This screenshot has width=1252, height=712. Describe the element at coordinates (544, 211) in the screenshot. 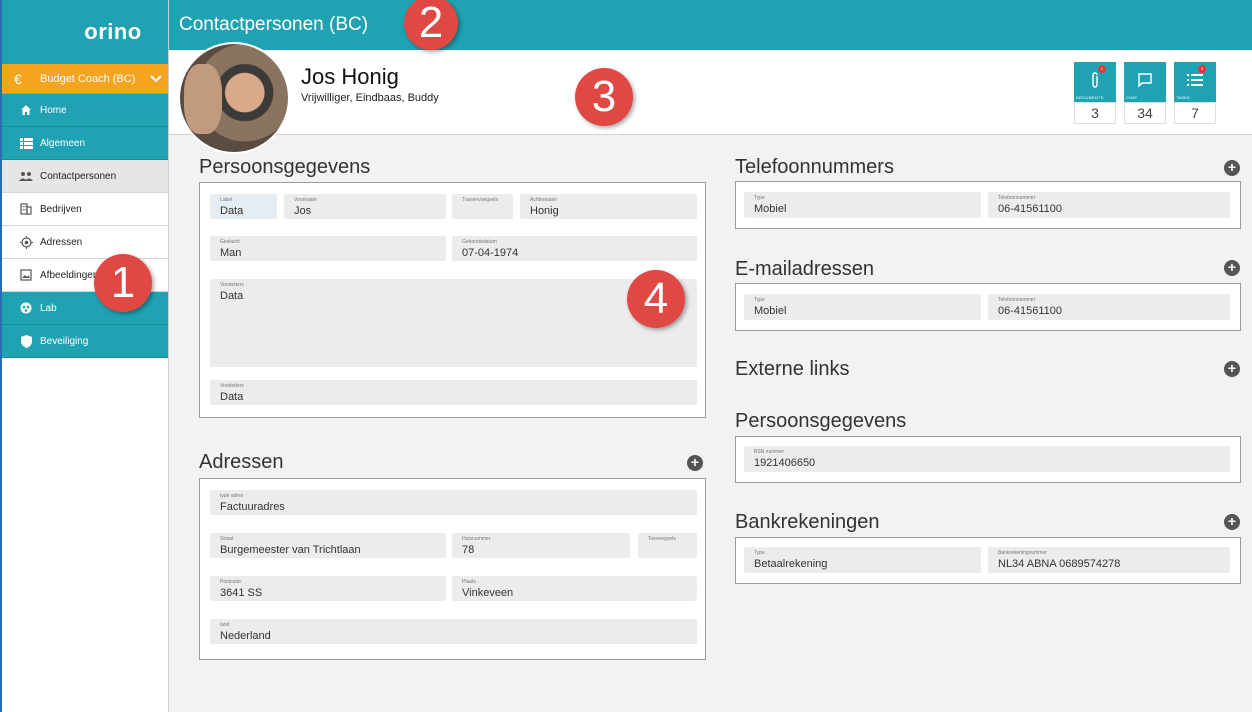

I see `field-value: Honig` at that location.